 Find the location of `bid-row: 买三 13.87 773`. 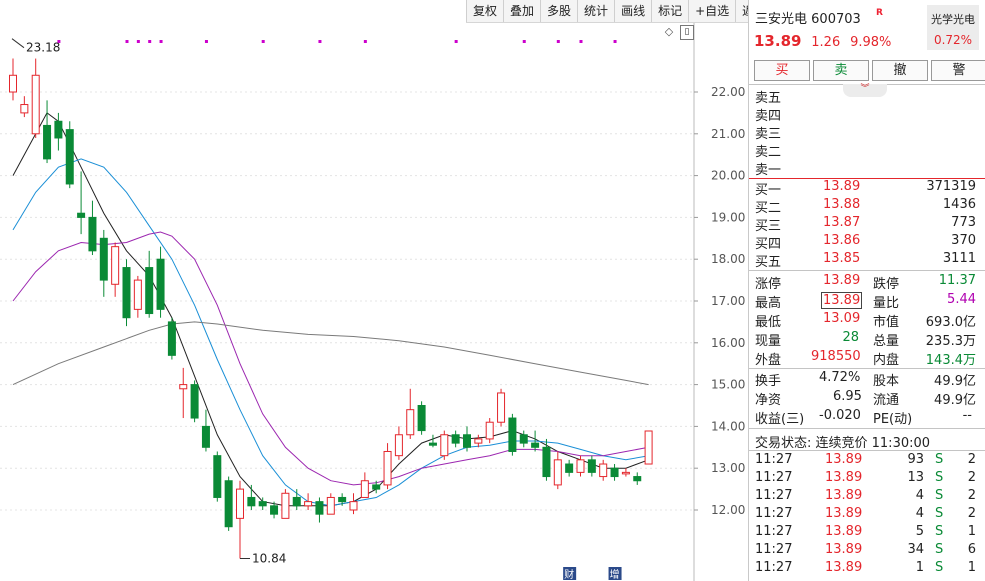

bid-row: 买三 13.87 773 is located at coordinates (867, 224).